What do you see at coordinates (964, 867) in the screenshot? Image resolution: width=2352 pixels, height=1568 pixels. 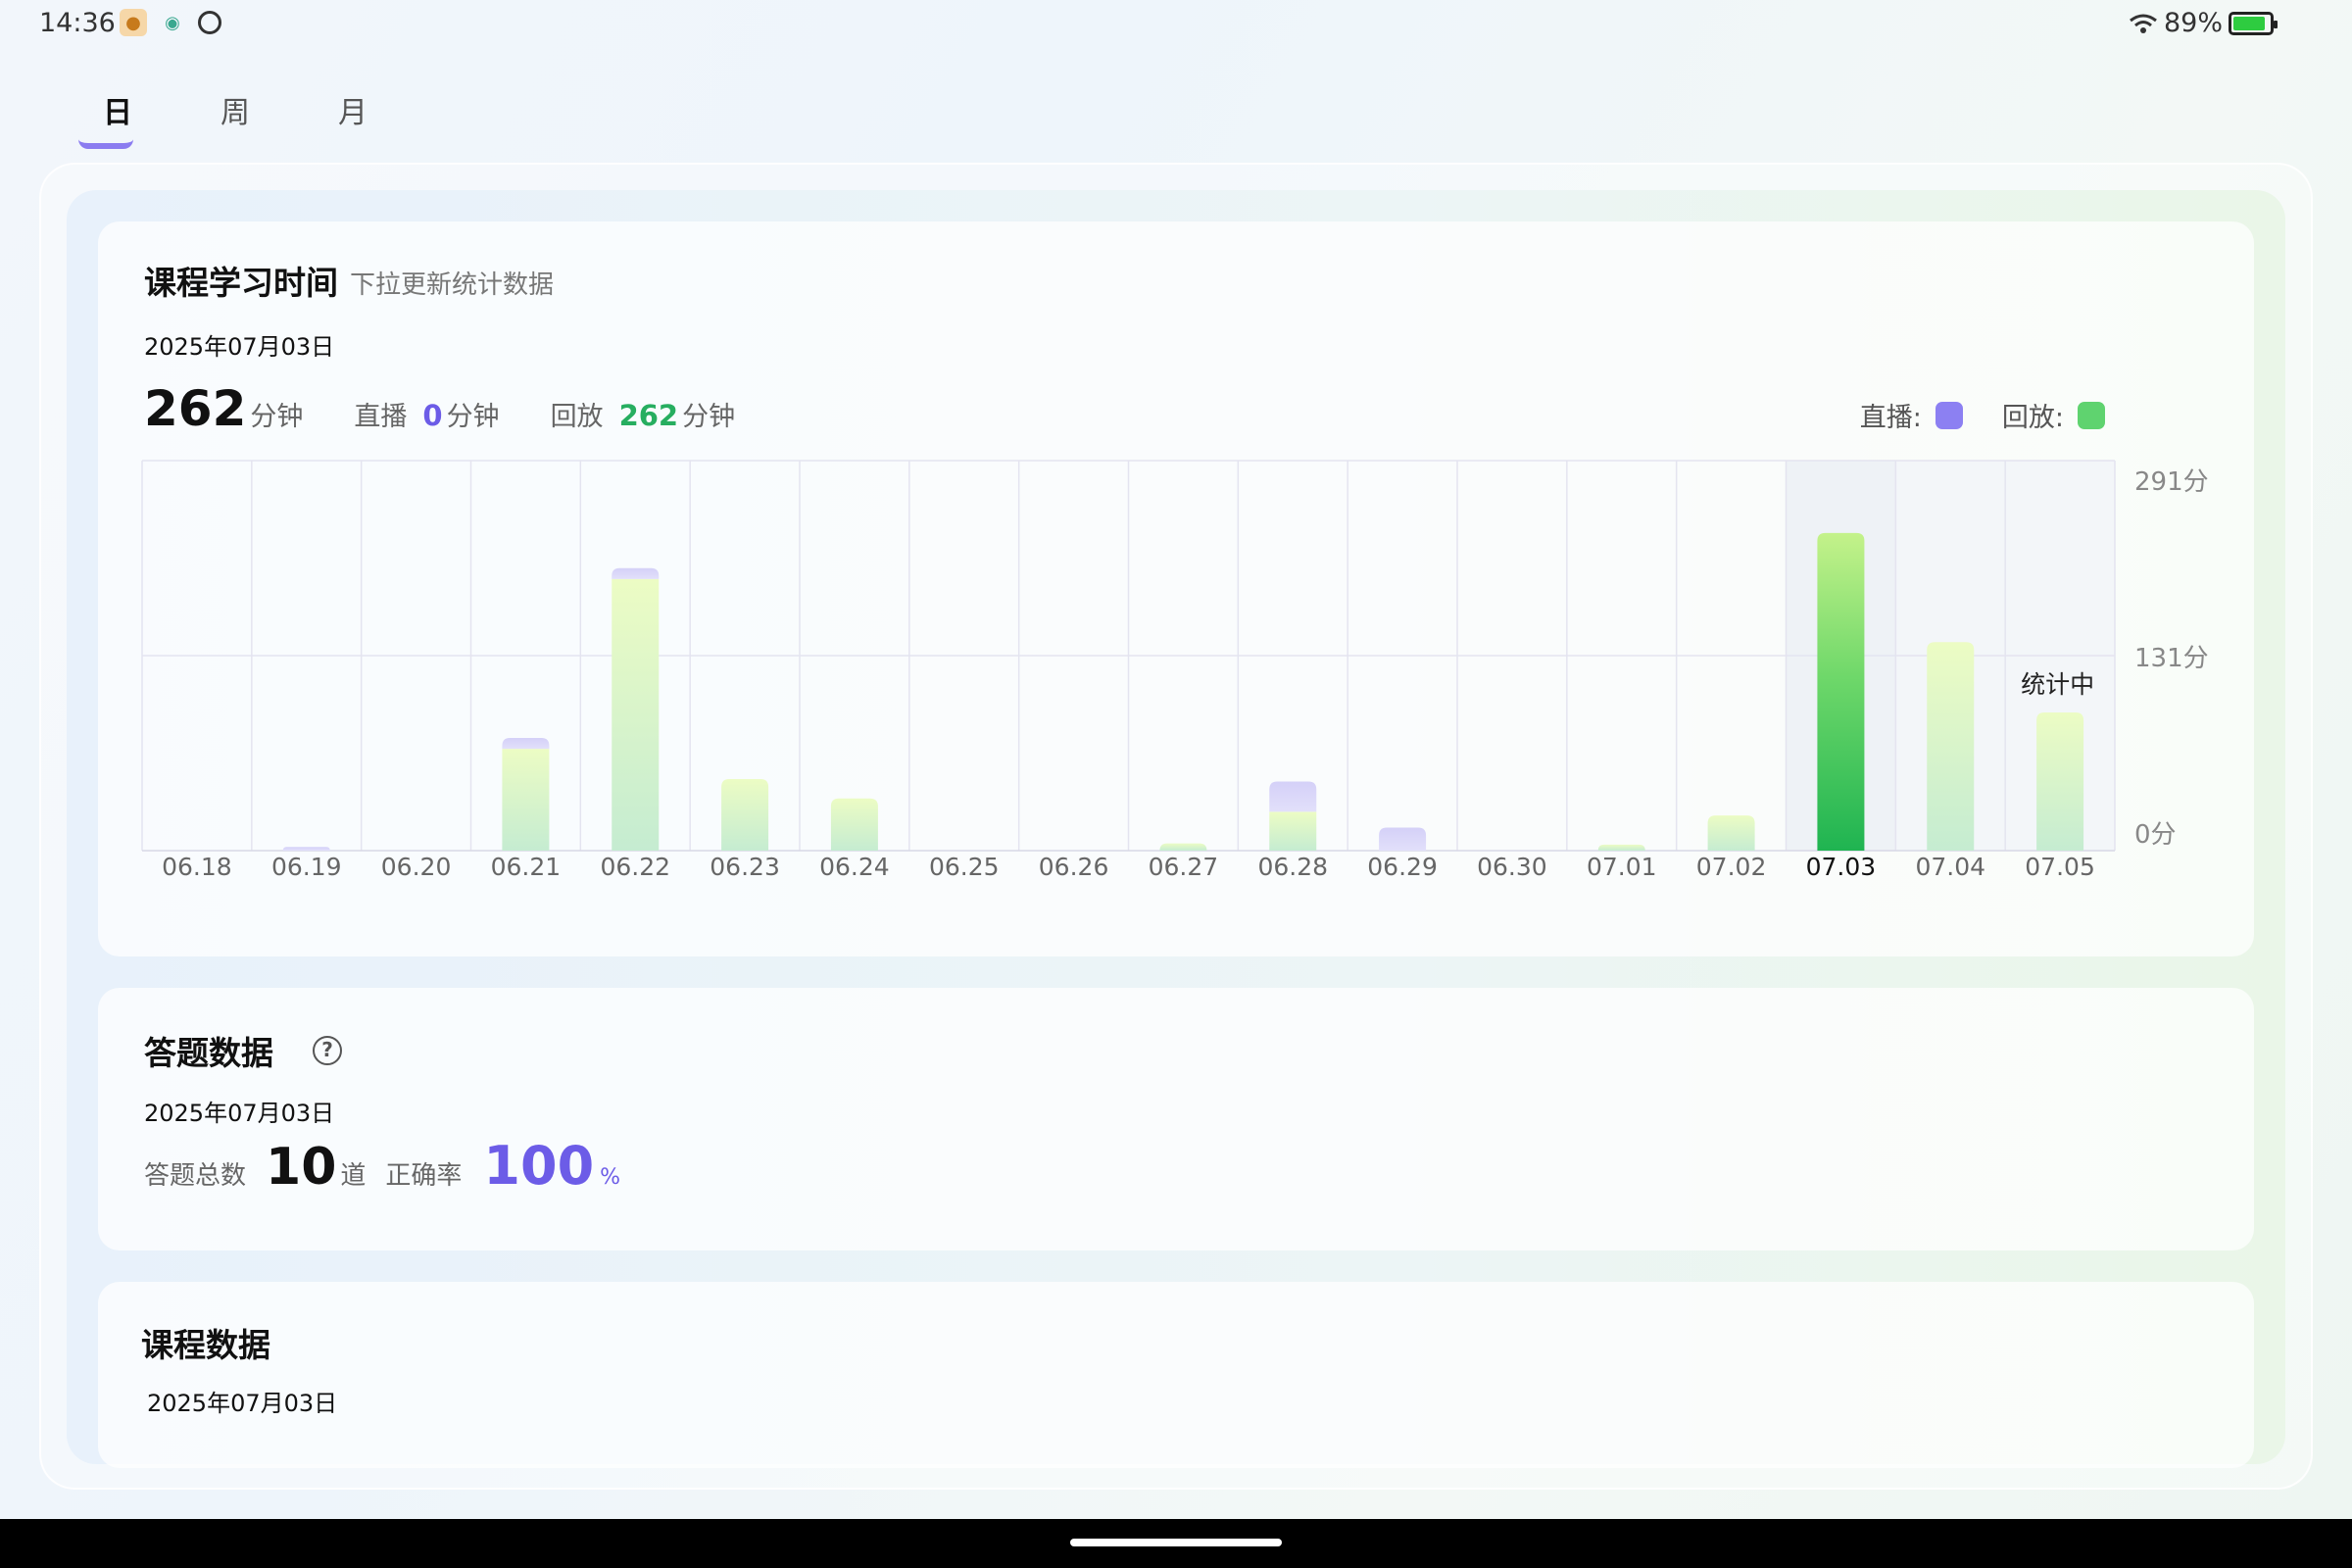 I see `x-tick-label: 06.25` at bounding box center [964, 867].